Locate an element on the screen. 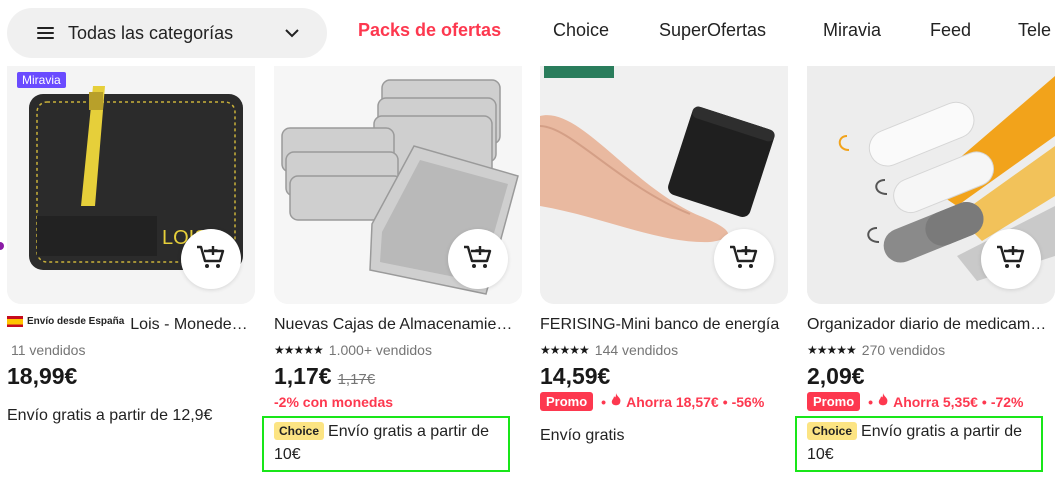  nav-packs-ofertas: Packs de ofertas is located at coordinates (429, 30).